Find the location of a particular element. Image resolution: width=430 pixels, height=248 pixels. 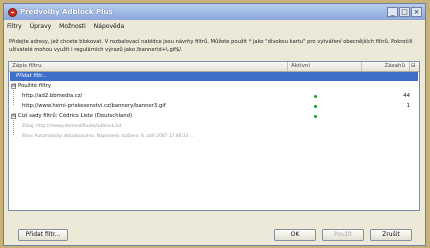

minimize-button: _ is located at coordinates (392, 12).